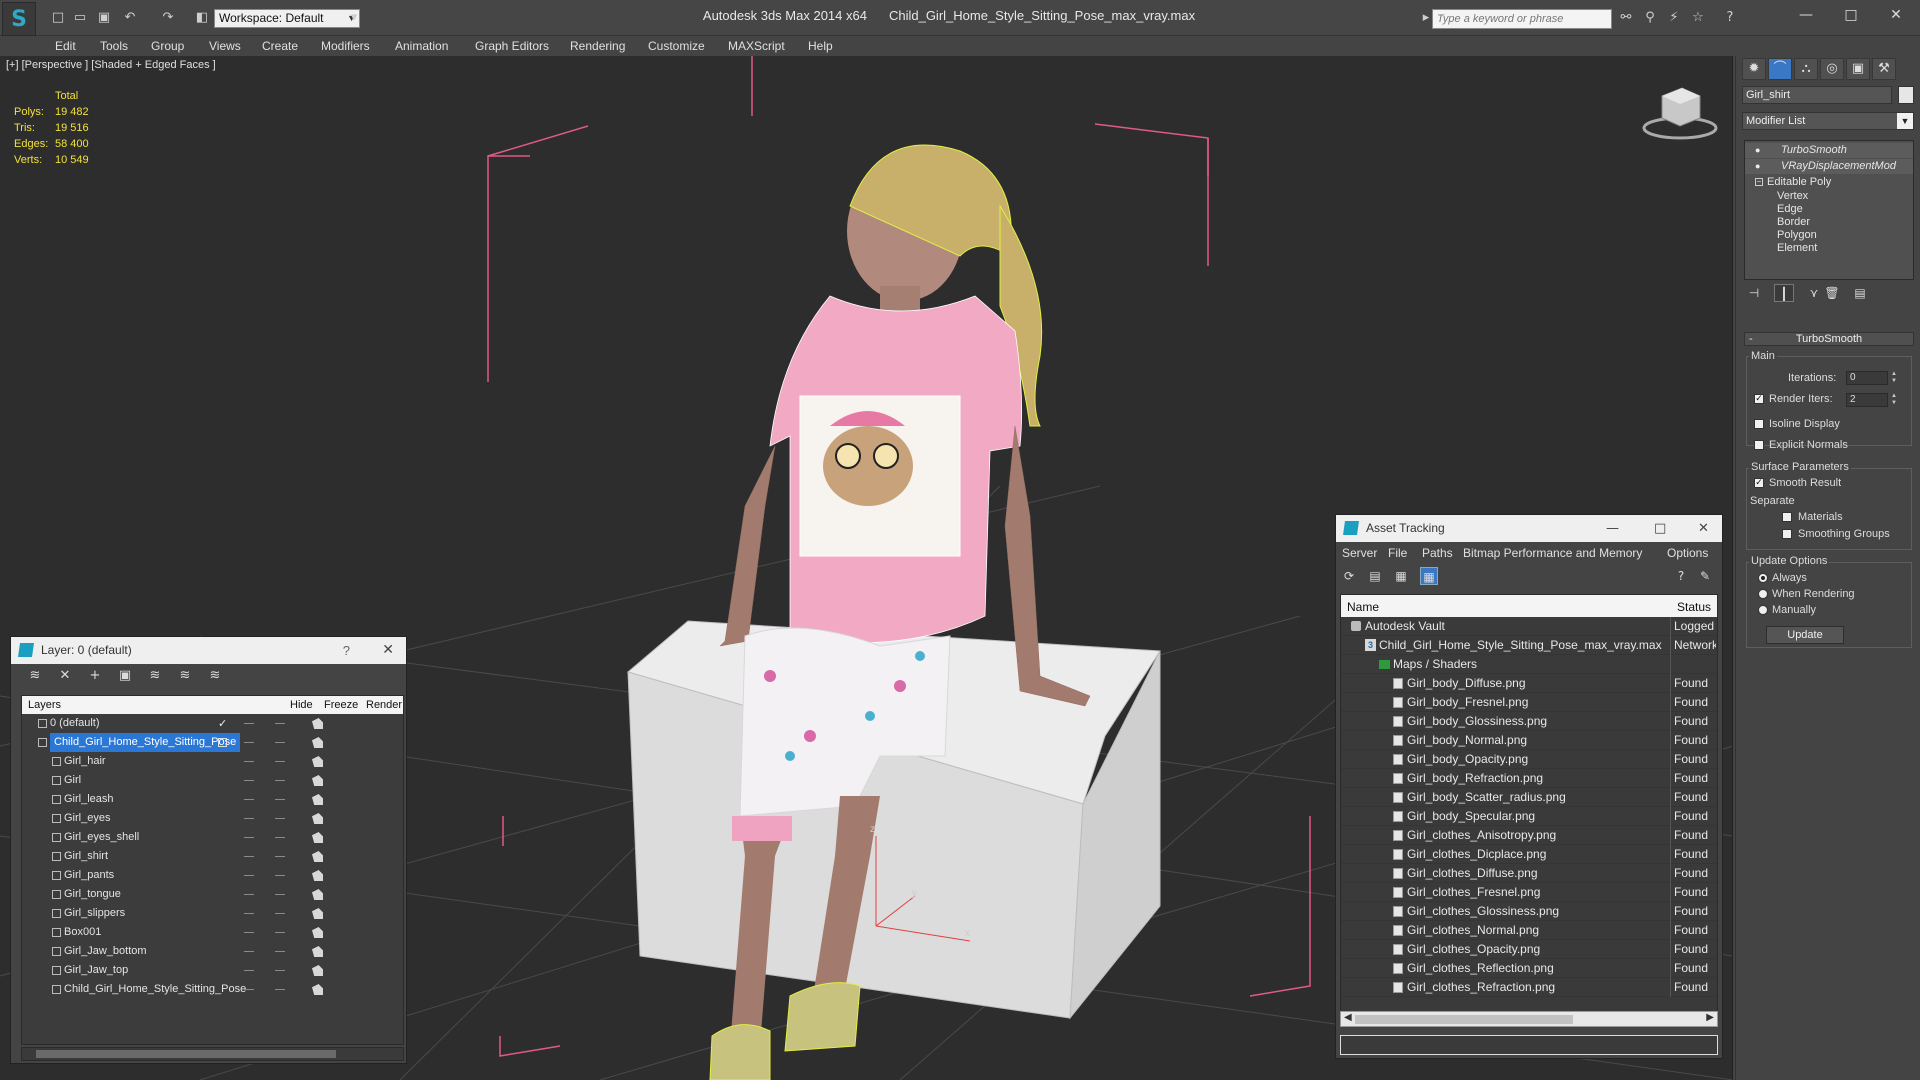  What do you see at coordinates (95, 676) in the screenshot?
I see `create-layer-icon: +` at bounding box center [95, 676].